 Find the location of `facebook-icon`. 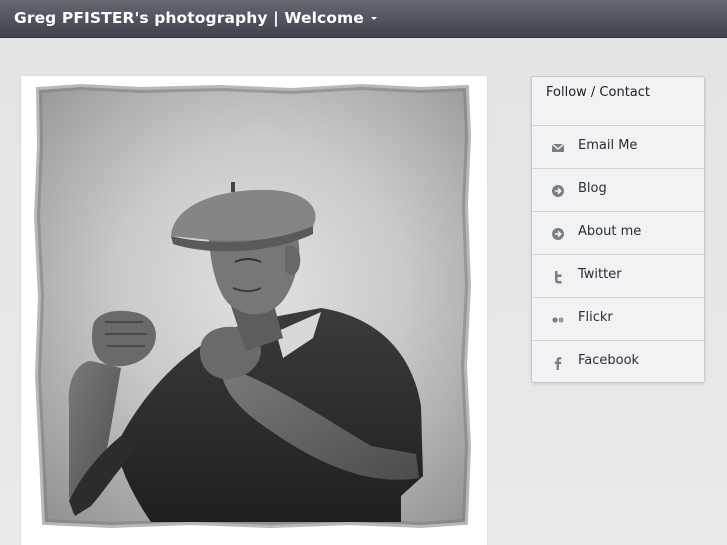

facebook-icon is located at coordinates (558, 362).